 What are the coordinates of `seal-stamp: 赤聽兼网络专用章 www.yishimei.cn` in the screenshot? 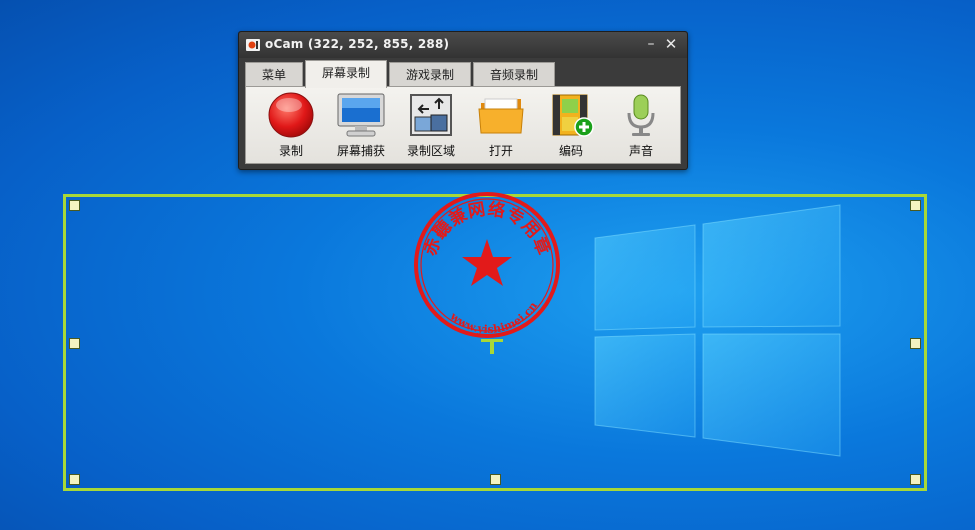 It's located at (487, 266).